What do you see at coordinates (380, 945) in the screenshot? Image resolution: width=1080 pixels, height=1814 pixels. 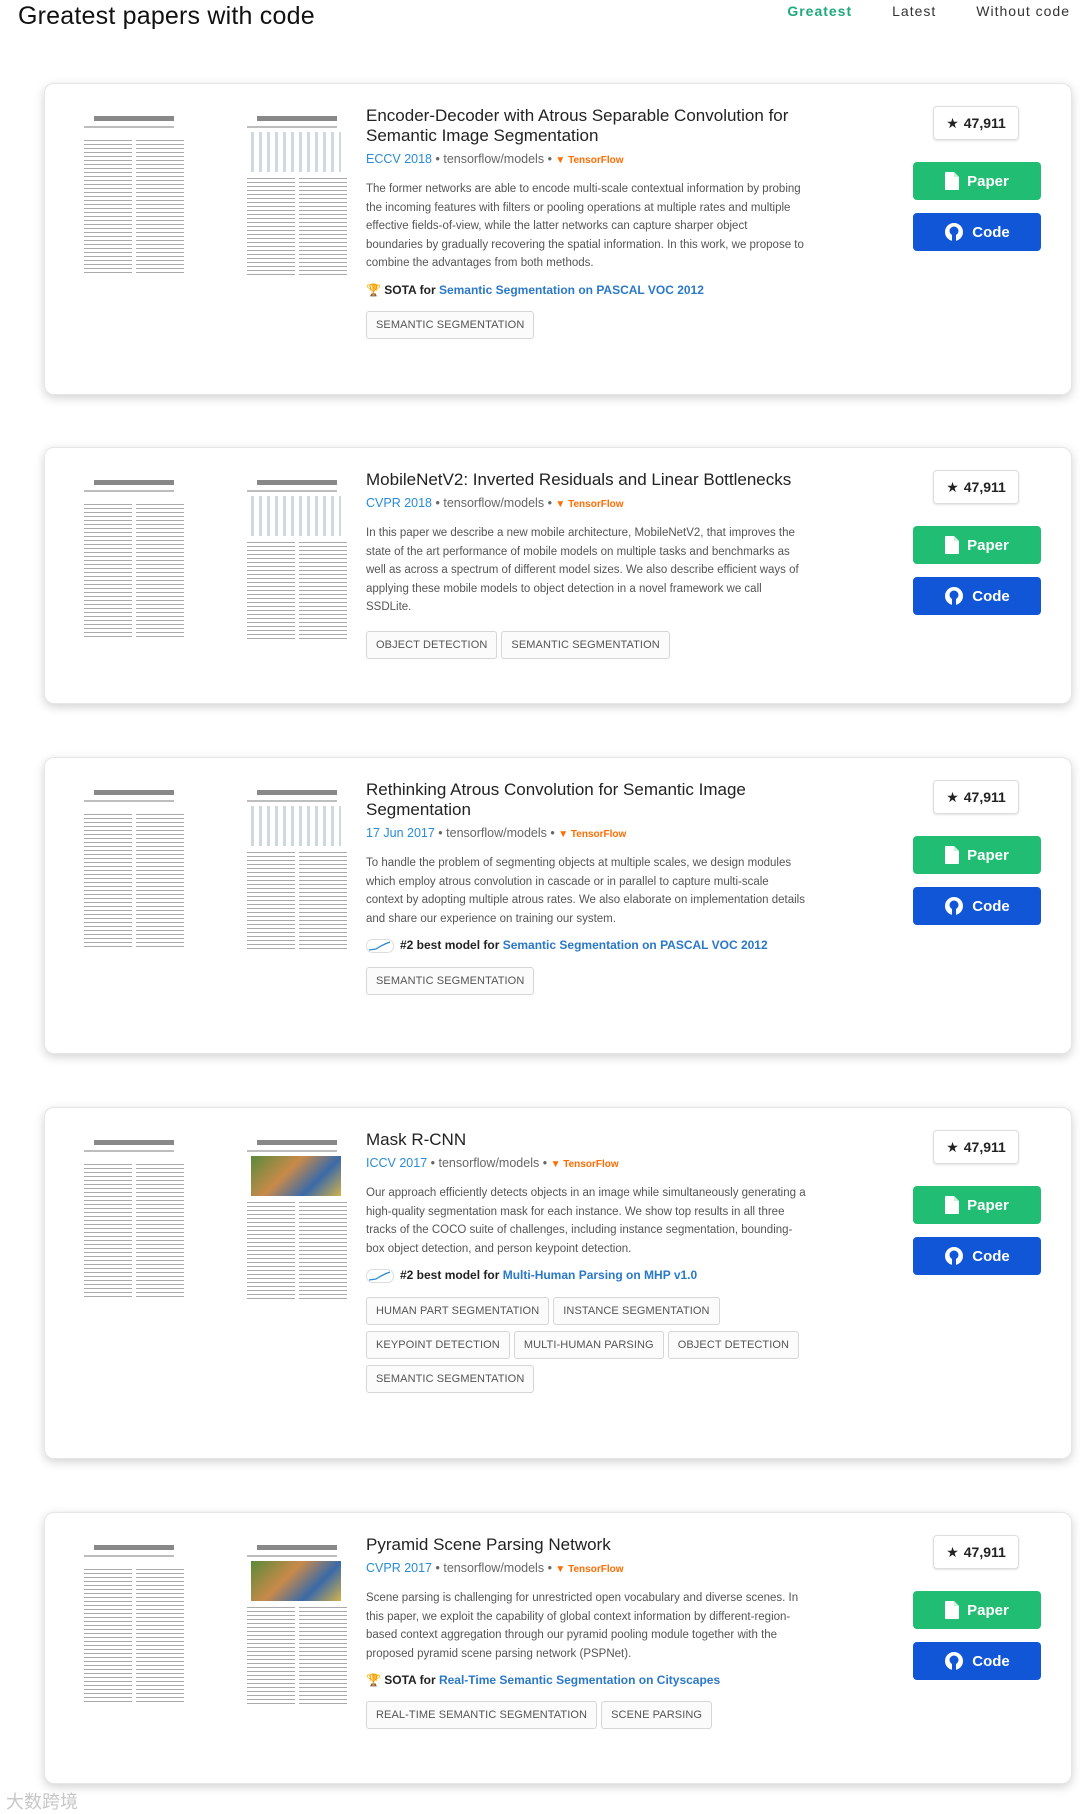 I see `sparkline-icon` at bounding box center [380, 945].